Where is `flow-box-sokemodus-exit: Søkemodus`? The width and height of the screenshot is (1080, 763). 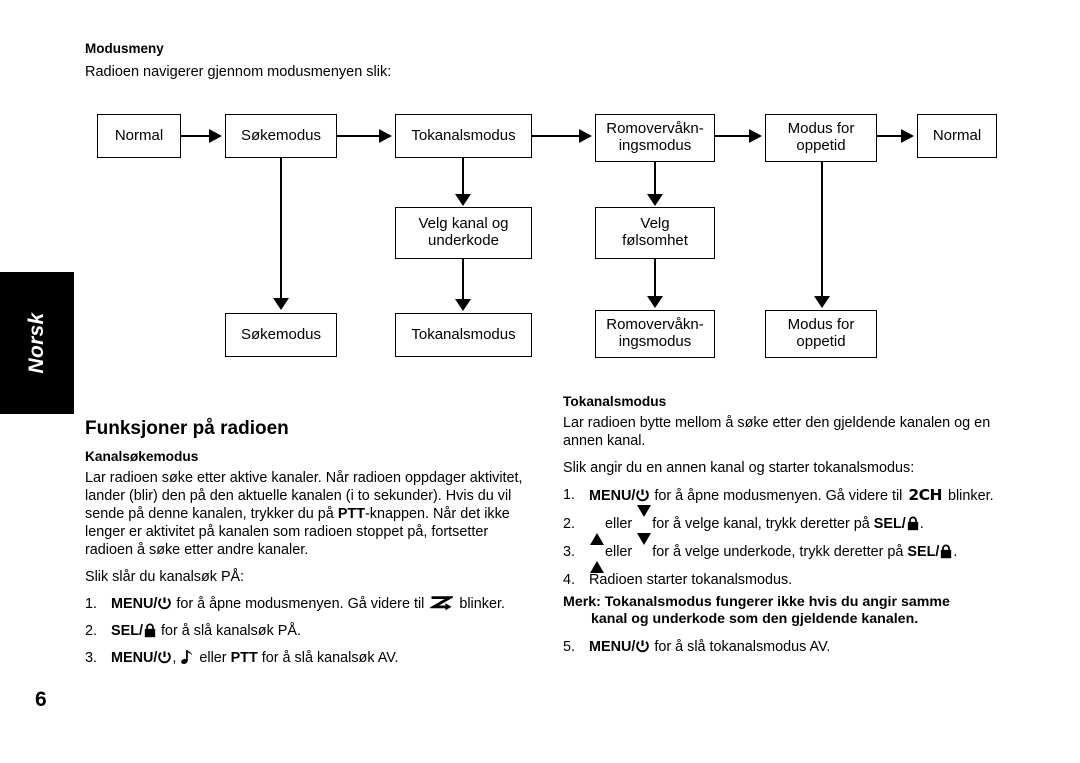 flow-box-sokemodus-exit: Søkemodus is located at coordinates (281, 335).